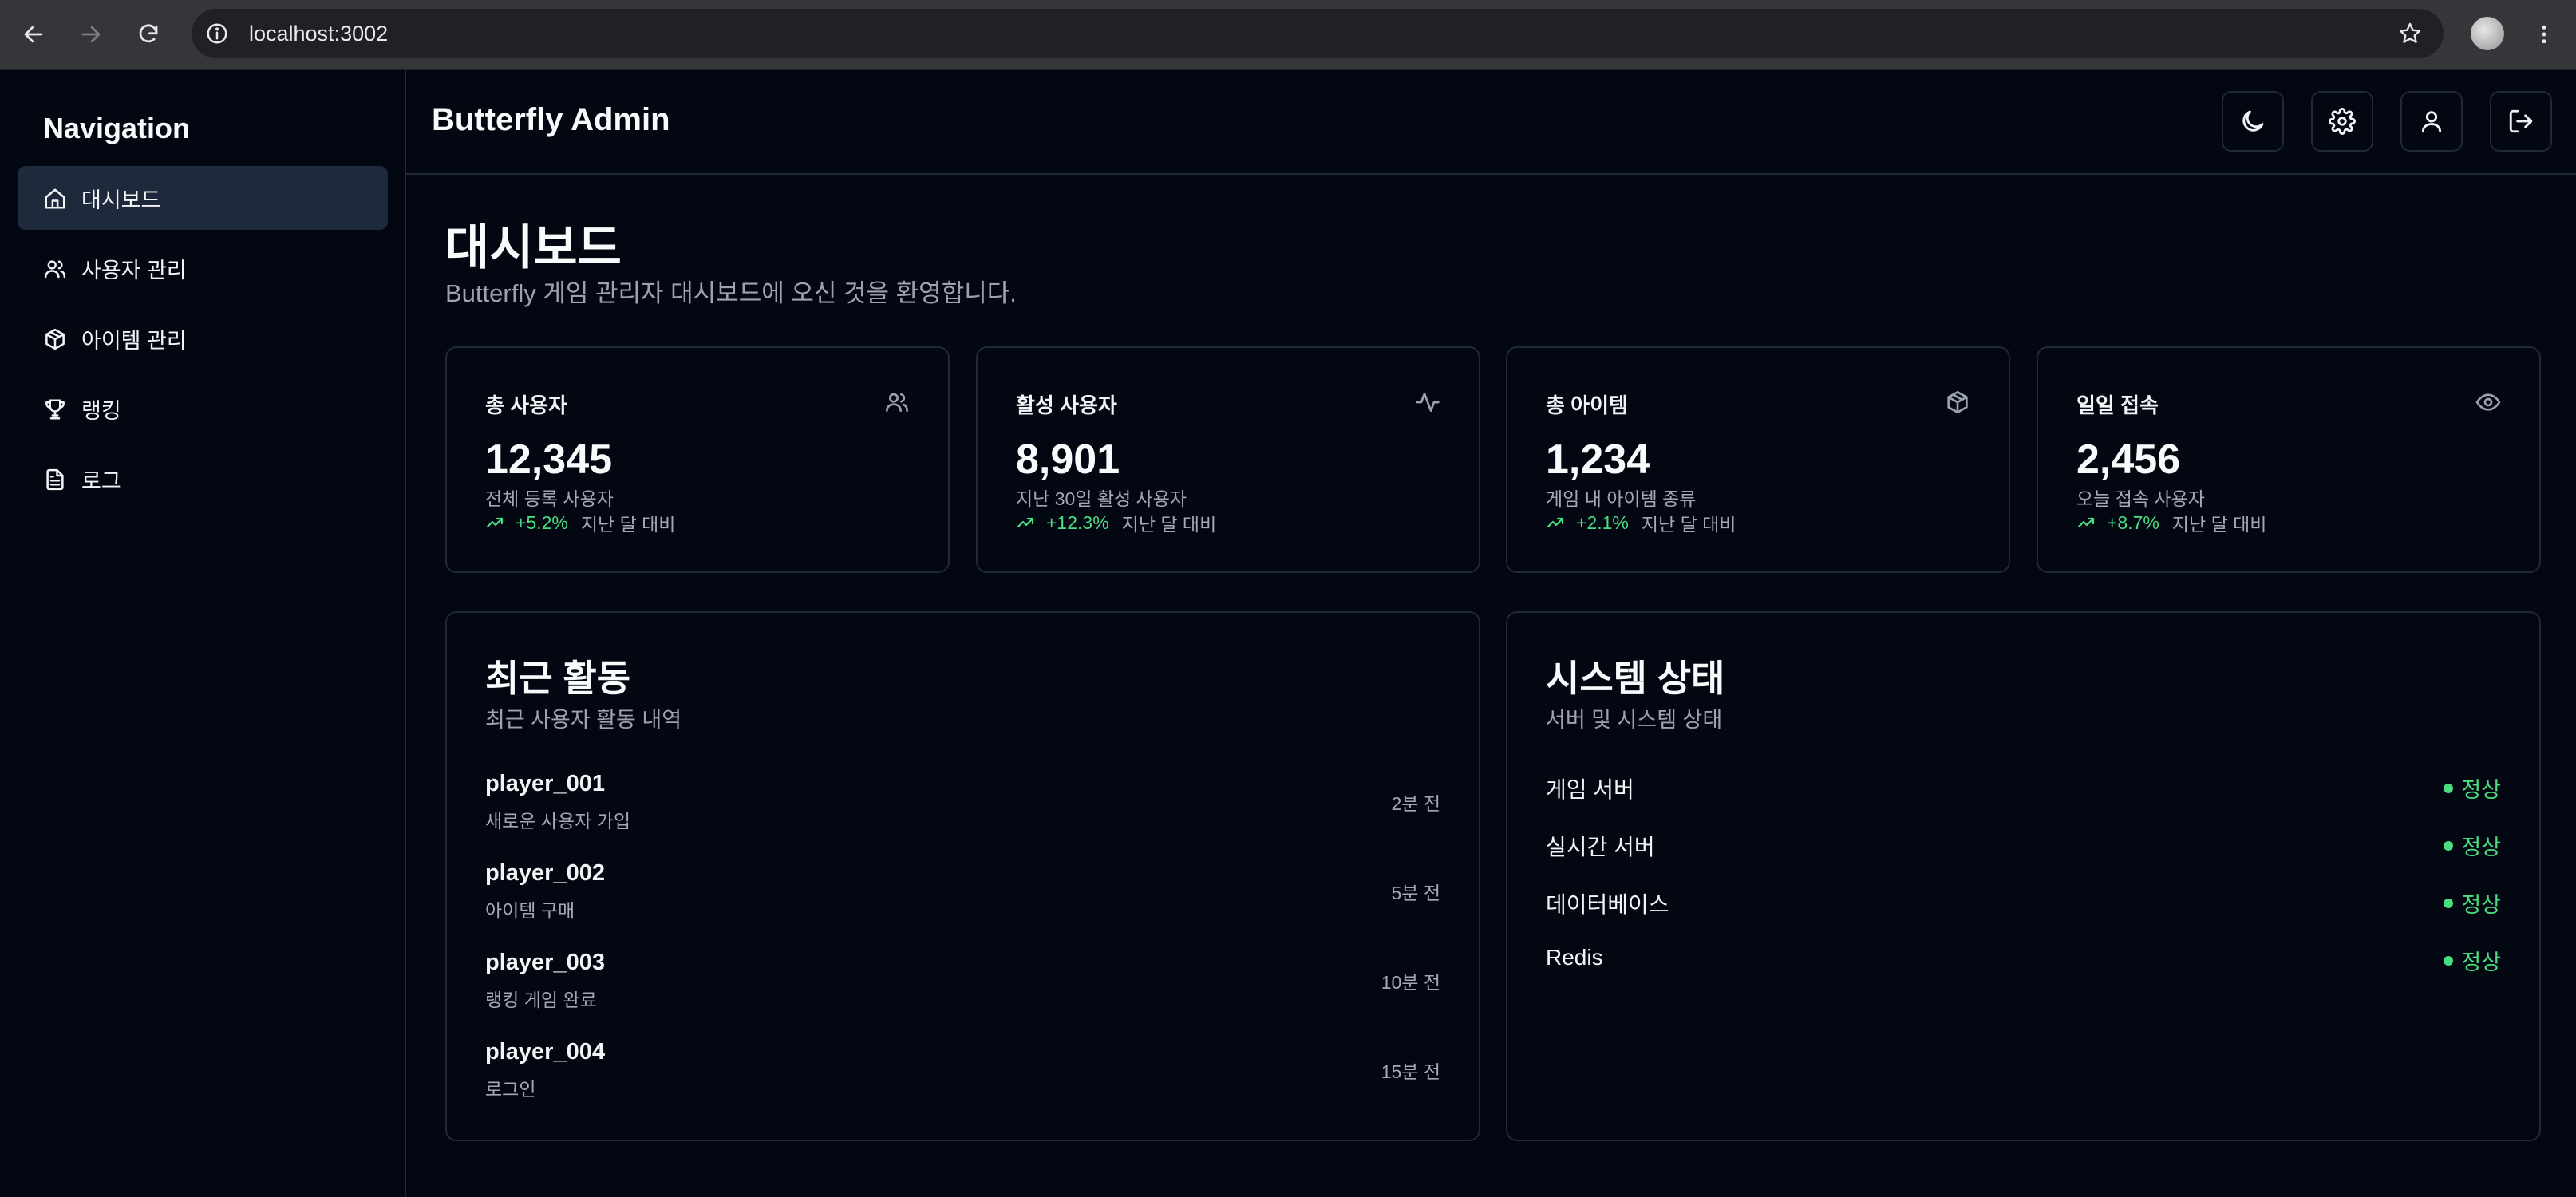 This screenshot has height=1197, width=2576. What do you see at coordinates (1587, 405) in the screenshot?
I see `stat-title: 총 아이템` at bounding box center [1587, 405].